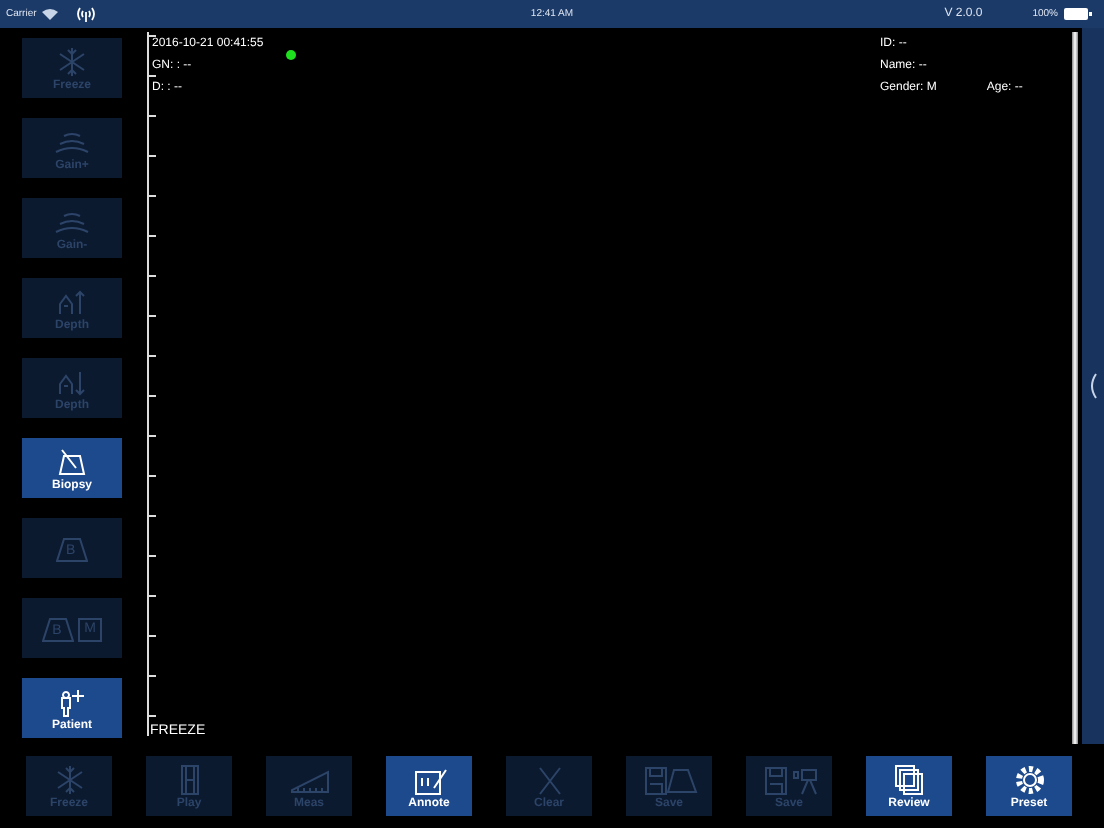 This screenshot has height=828, width=1104. What do you see at coordinates (549, 779) in the screenshot?
I see `close-icon` at bounding box center [549, 779].